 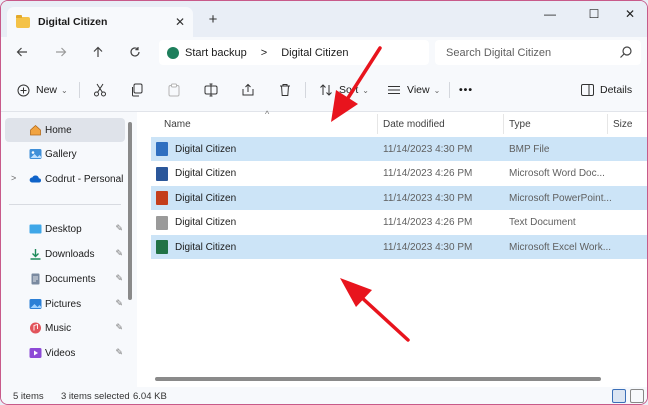 What do you see at coordinates (443, 124) in the screenshot?
I see `column-header-date: Date modified` at bounding box center [443, 124].